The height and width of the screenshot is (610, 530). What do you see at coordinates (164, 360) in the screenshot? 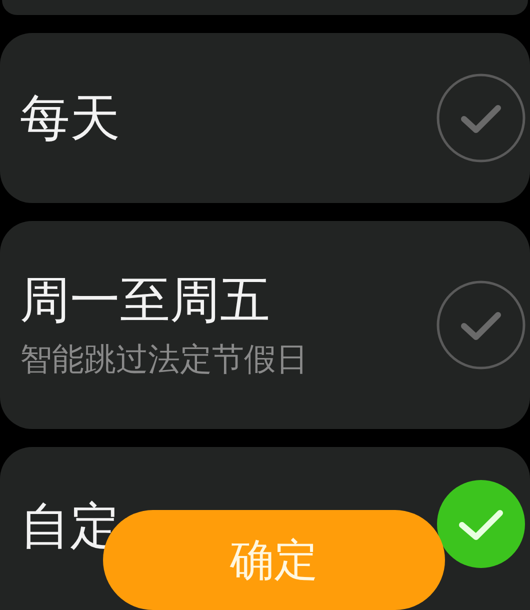
I see `option-subtitle: 智能跳过法定节假日` at bounding box center [164, 360].